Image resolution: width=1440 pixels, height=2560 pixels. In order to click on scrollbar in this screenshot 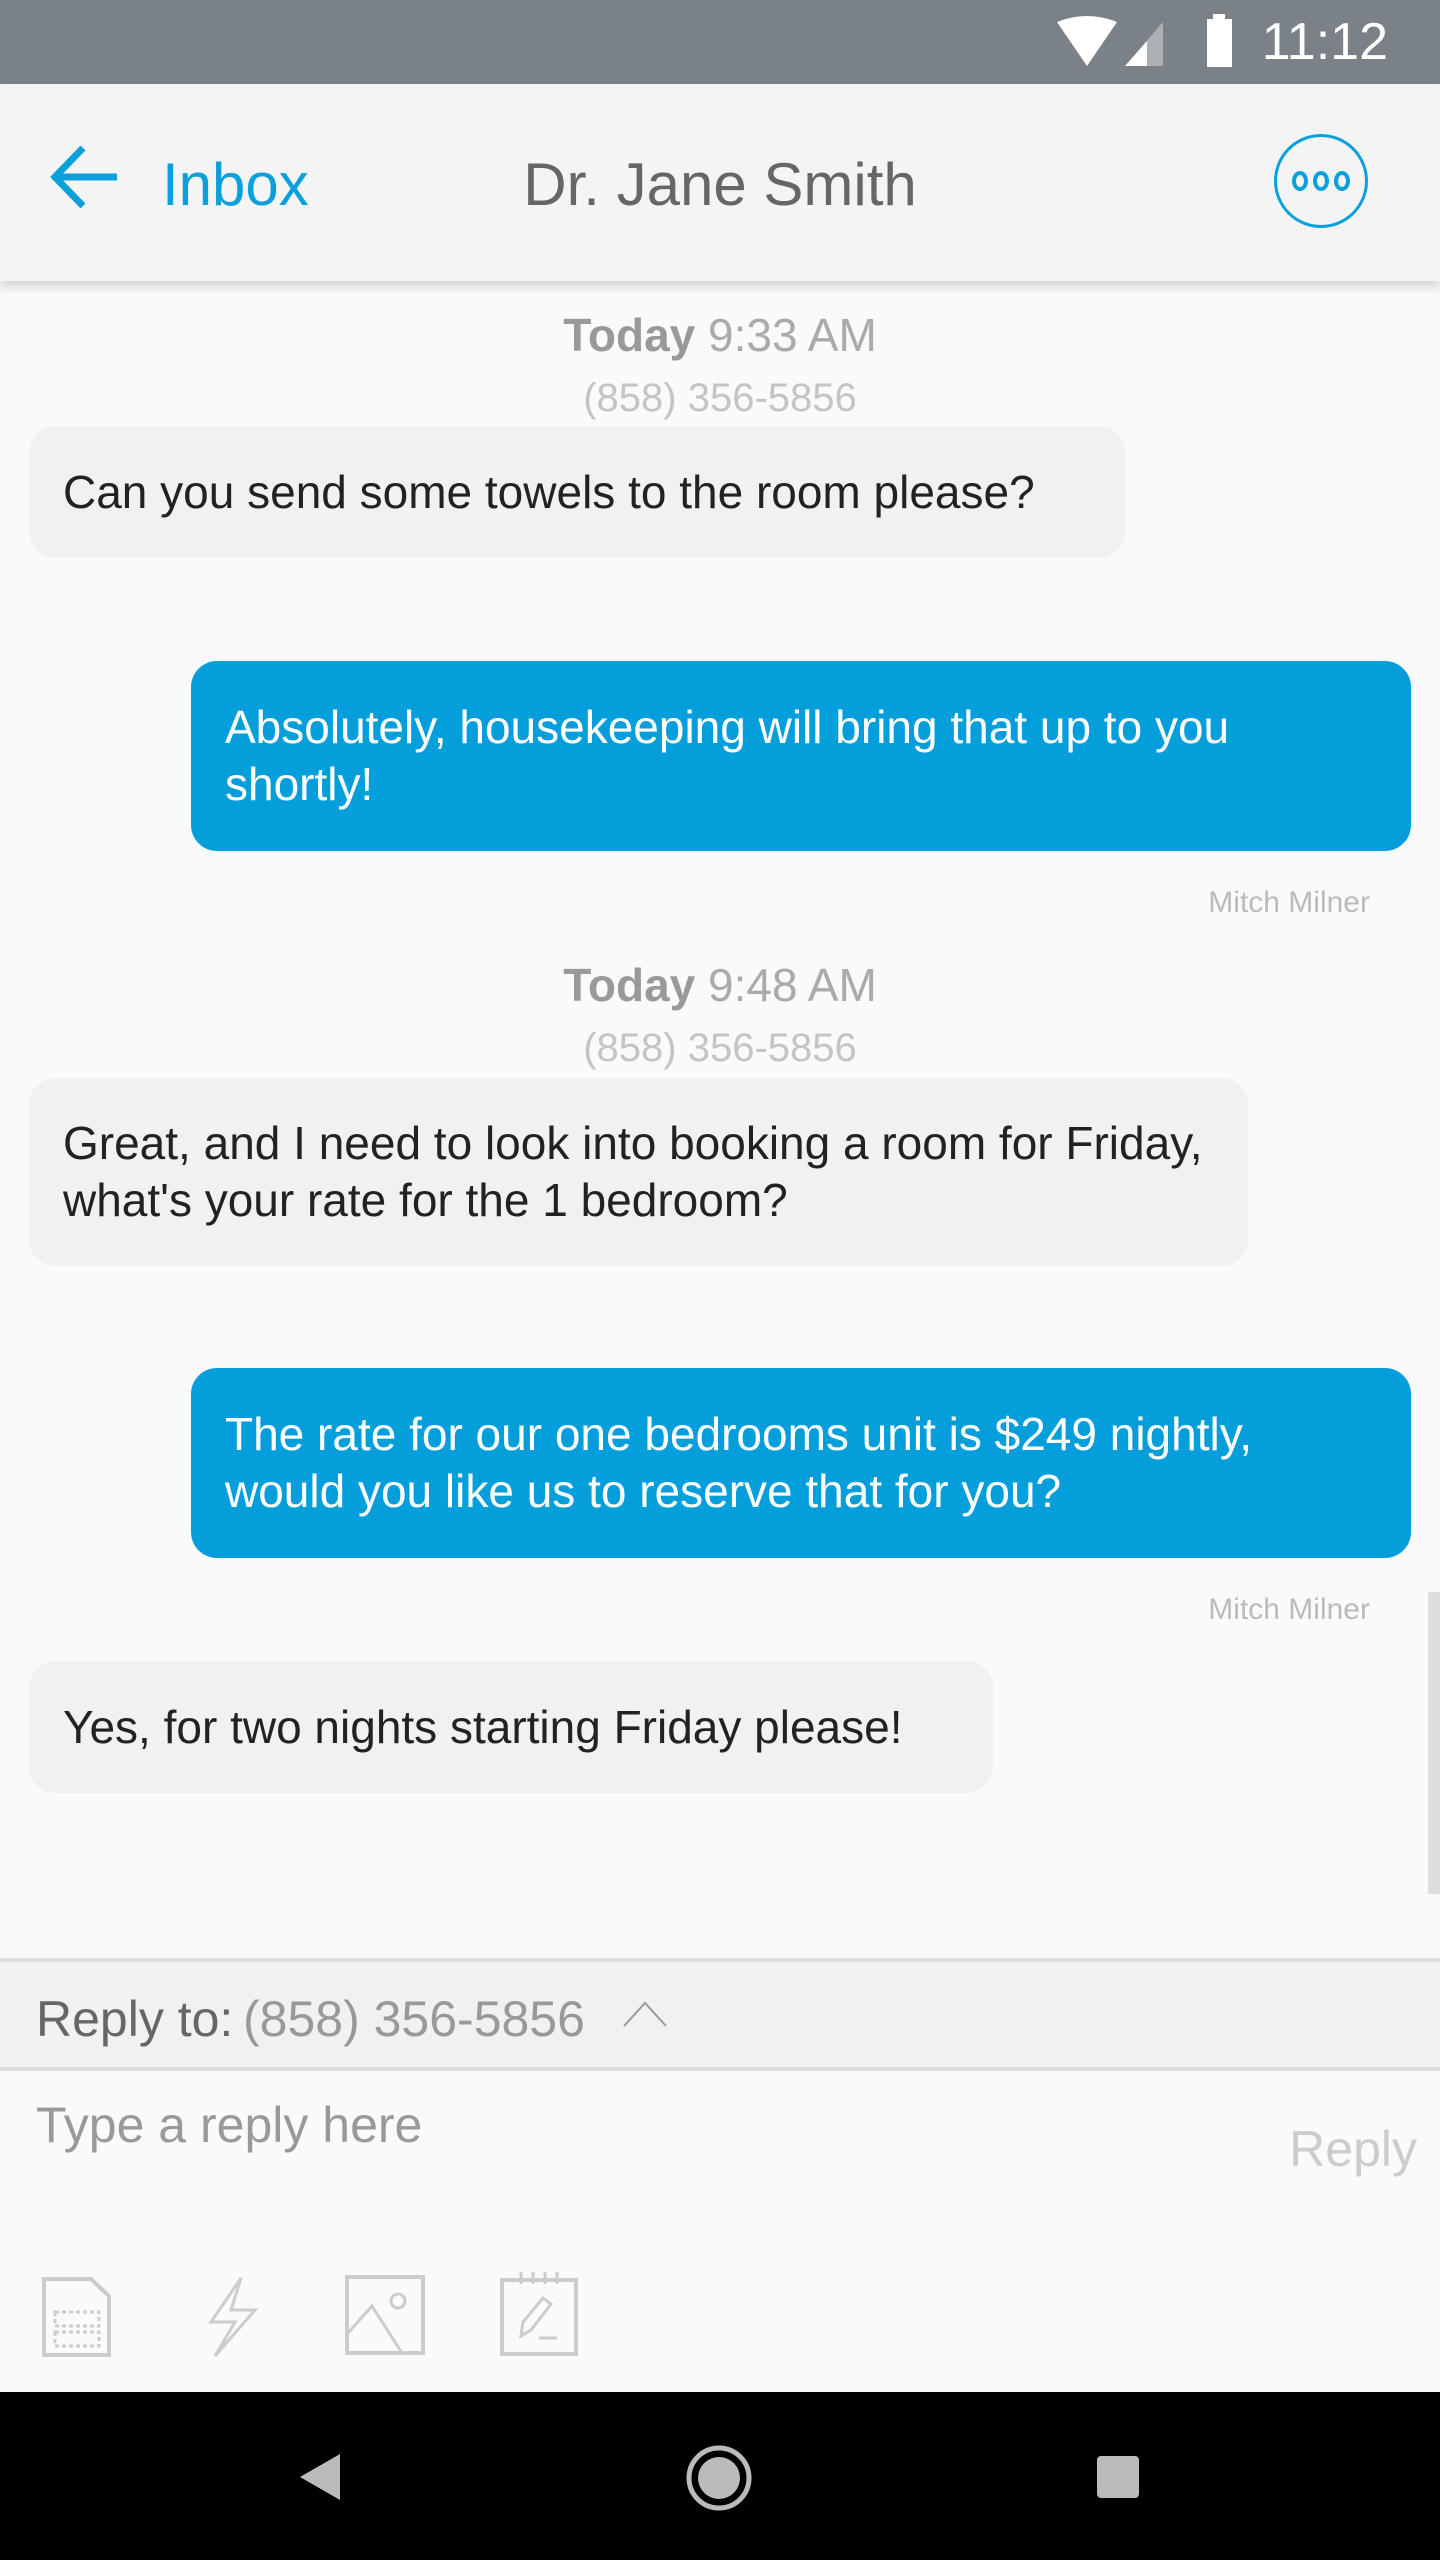, I will do `click(1434, 1743)`.